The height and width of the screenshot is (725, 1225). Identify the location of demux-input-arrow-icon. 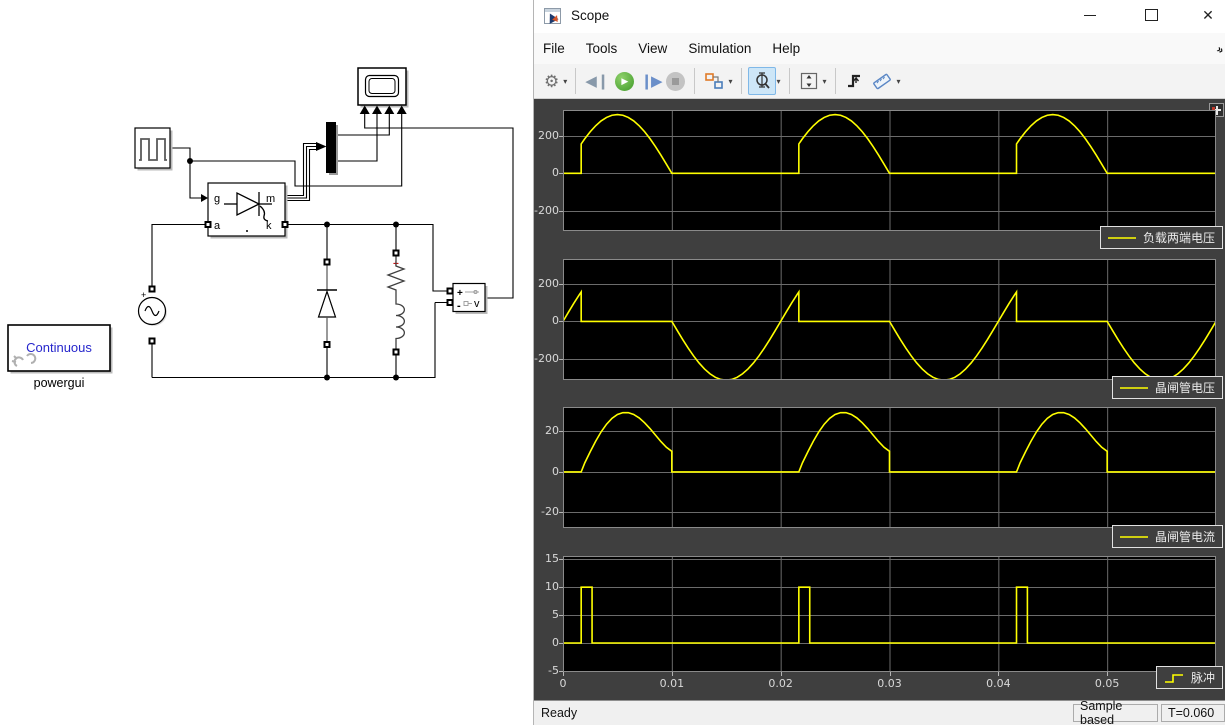
(321, 146).